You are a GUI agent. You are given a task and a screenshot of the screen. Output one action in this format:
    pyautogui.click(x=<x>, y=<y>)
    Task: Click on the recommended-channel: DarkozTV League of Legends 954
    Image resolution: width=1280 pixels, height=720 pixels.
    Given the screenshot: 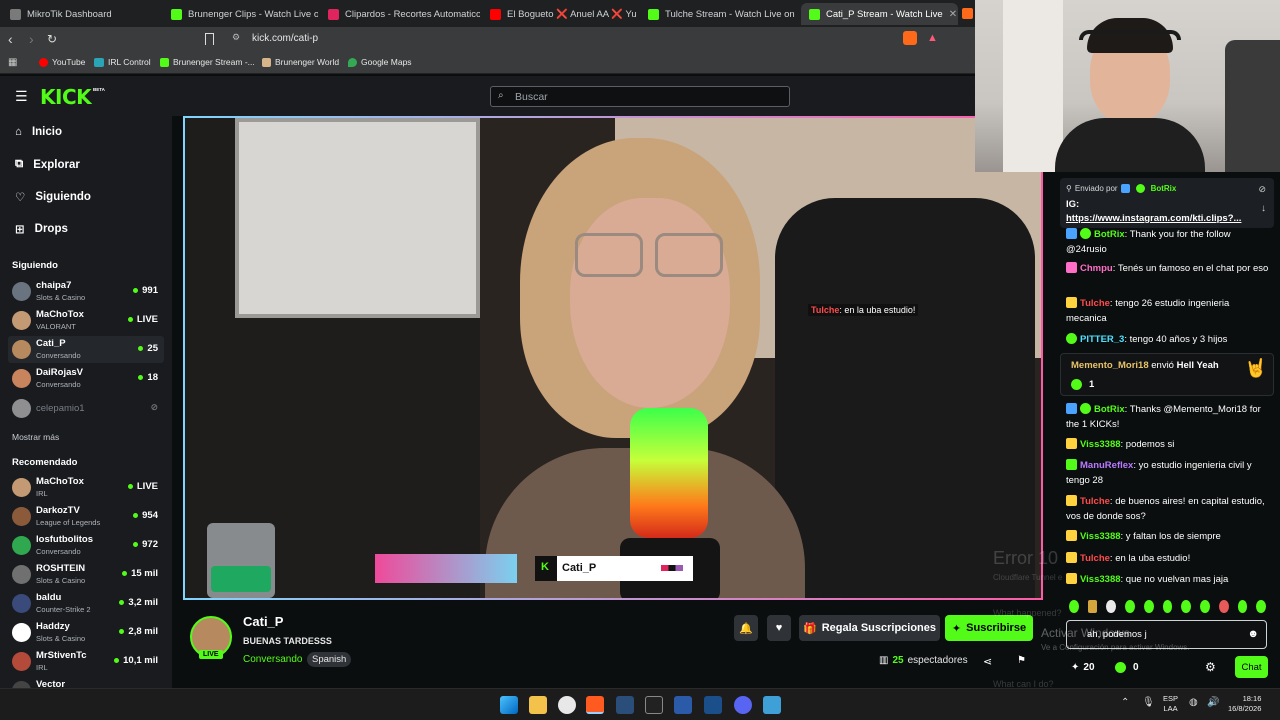 What is the action you would take?
    pyautogui.click(x=86, y=516)
    